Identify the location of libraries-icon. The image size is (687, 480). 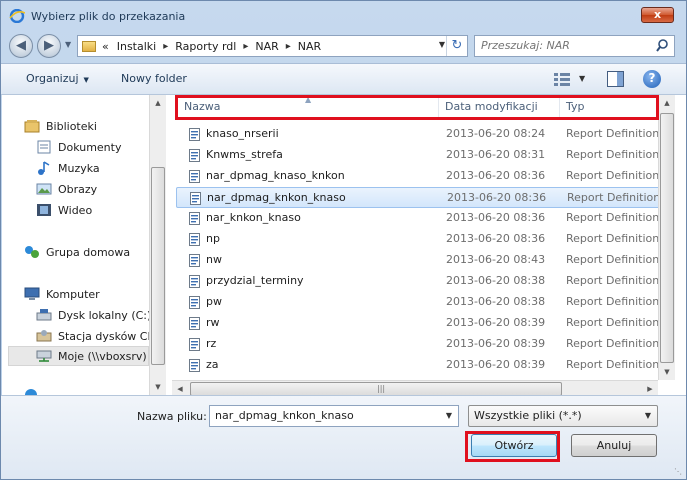
(32, 126).